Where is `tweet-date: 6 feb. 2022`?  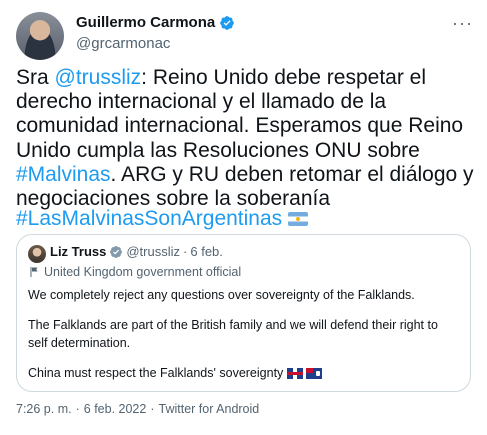
tweet-date: 6 feb. 2022 is located at coordinates (115, 409).